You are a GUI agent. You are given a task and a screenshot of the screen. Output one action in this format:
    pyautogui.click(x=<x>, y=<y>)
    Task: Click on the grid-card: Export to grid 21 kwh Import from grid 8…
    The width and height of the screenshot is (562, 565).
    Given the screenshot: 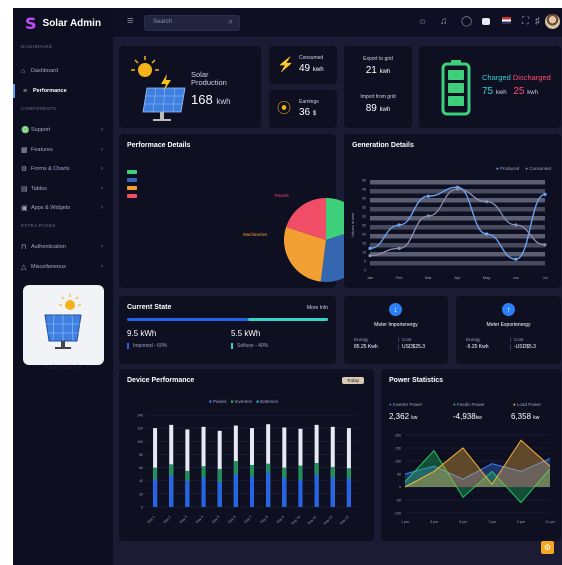 What is the action you would take?
    pyautogui.click(x=378, y=87)
    